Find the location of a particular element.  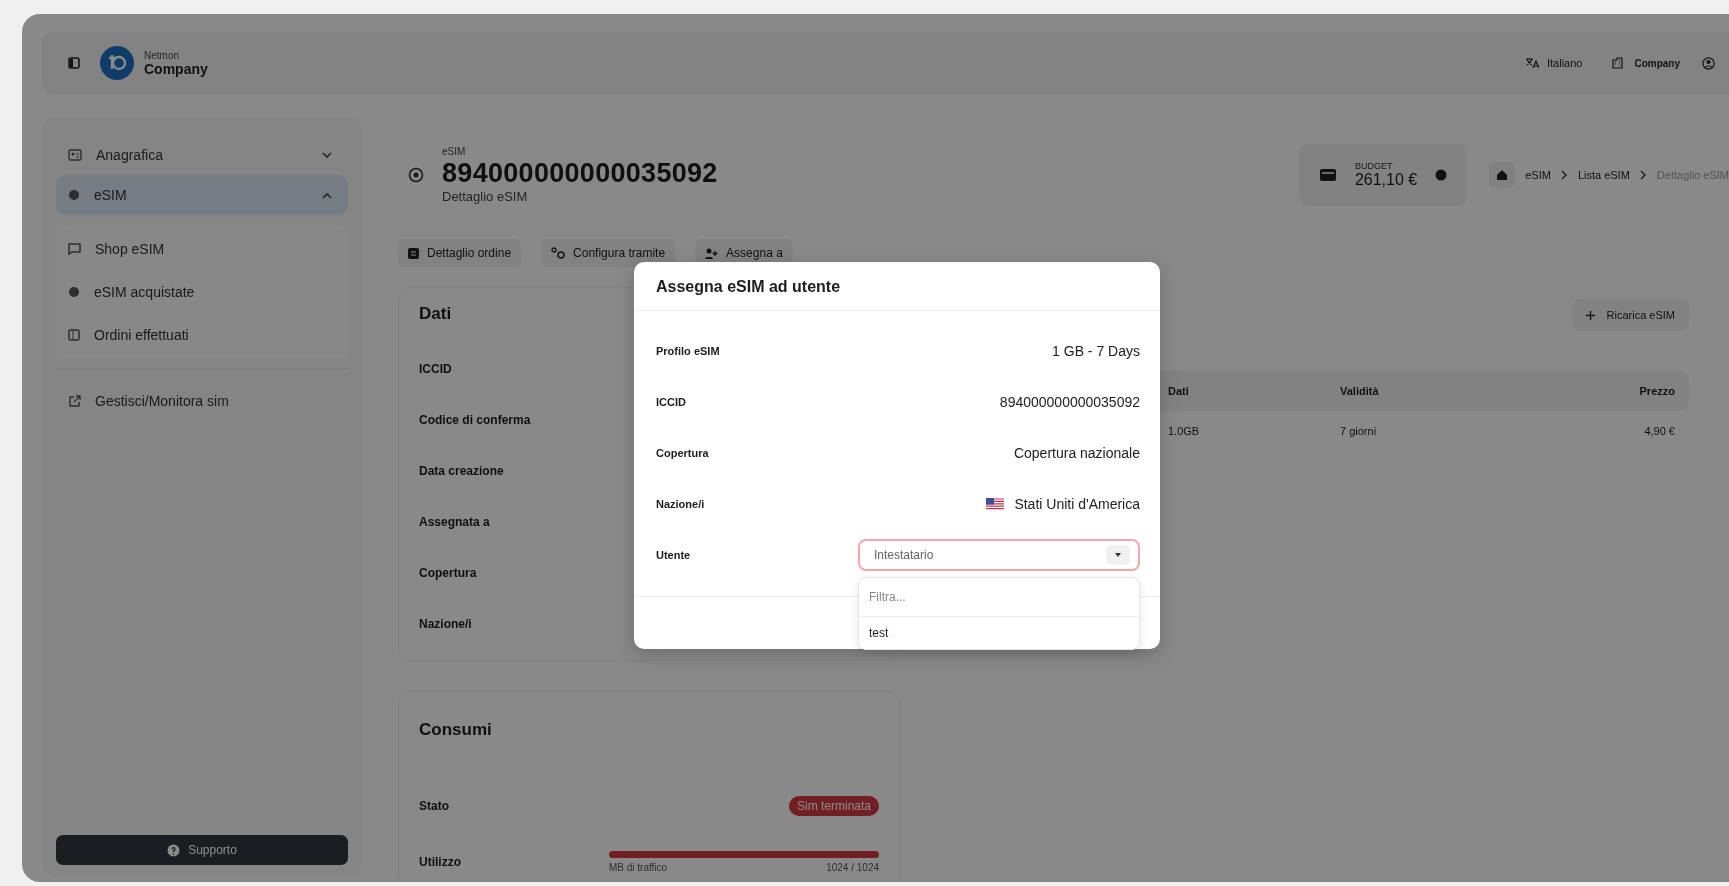

user-select: Intestatario is located at coordinates (999, 554).